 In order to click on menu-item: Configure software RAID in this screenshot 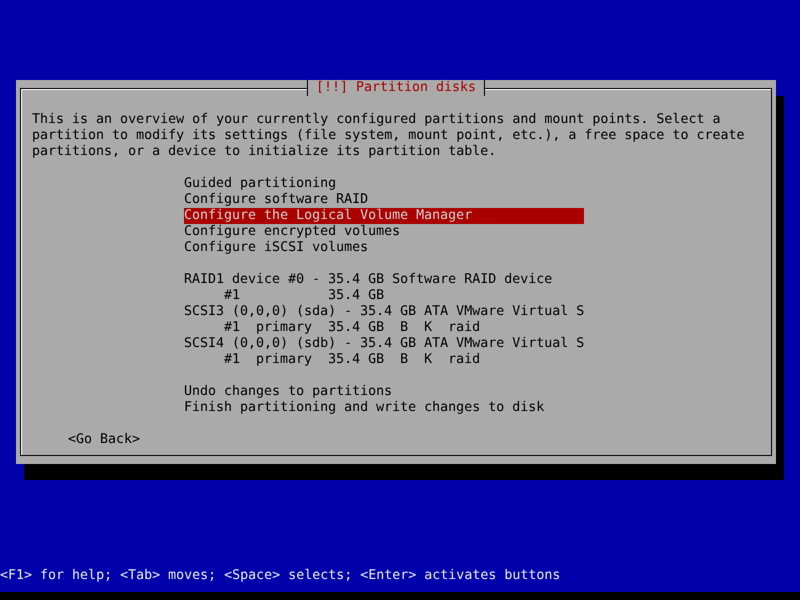, I will do `click(384, 200)`.